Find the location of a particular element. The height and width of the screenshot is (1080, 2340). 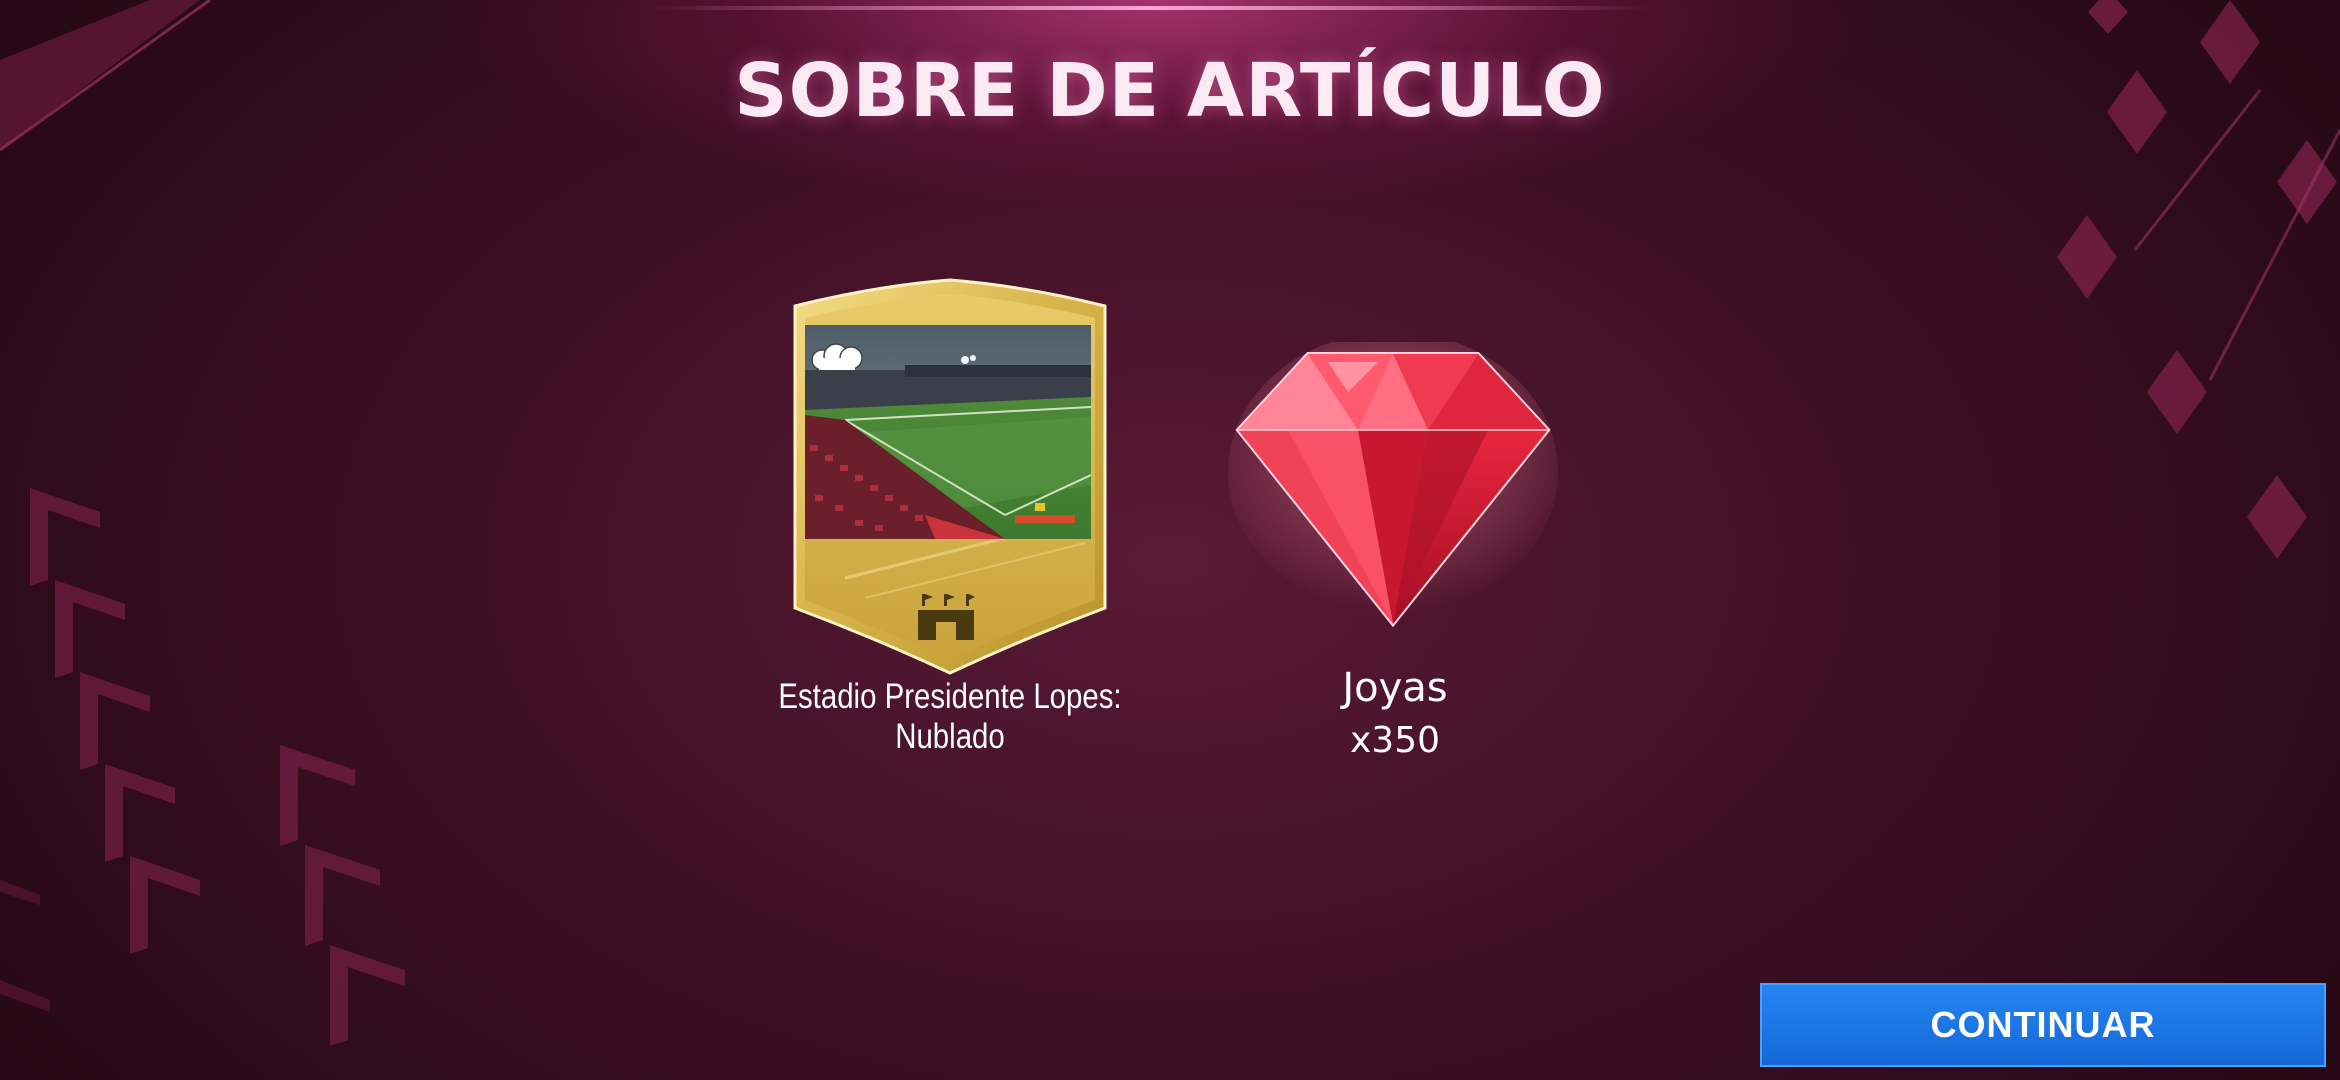

continue-button: CONTINUAR is located at coordinates (2043, 1025).